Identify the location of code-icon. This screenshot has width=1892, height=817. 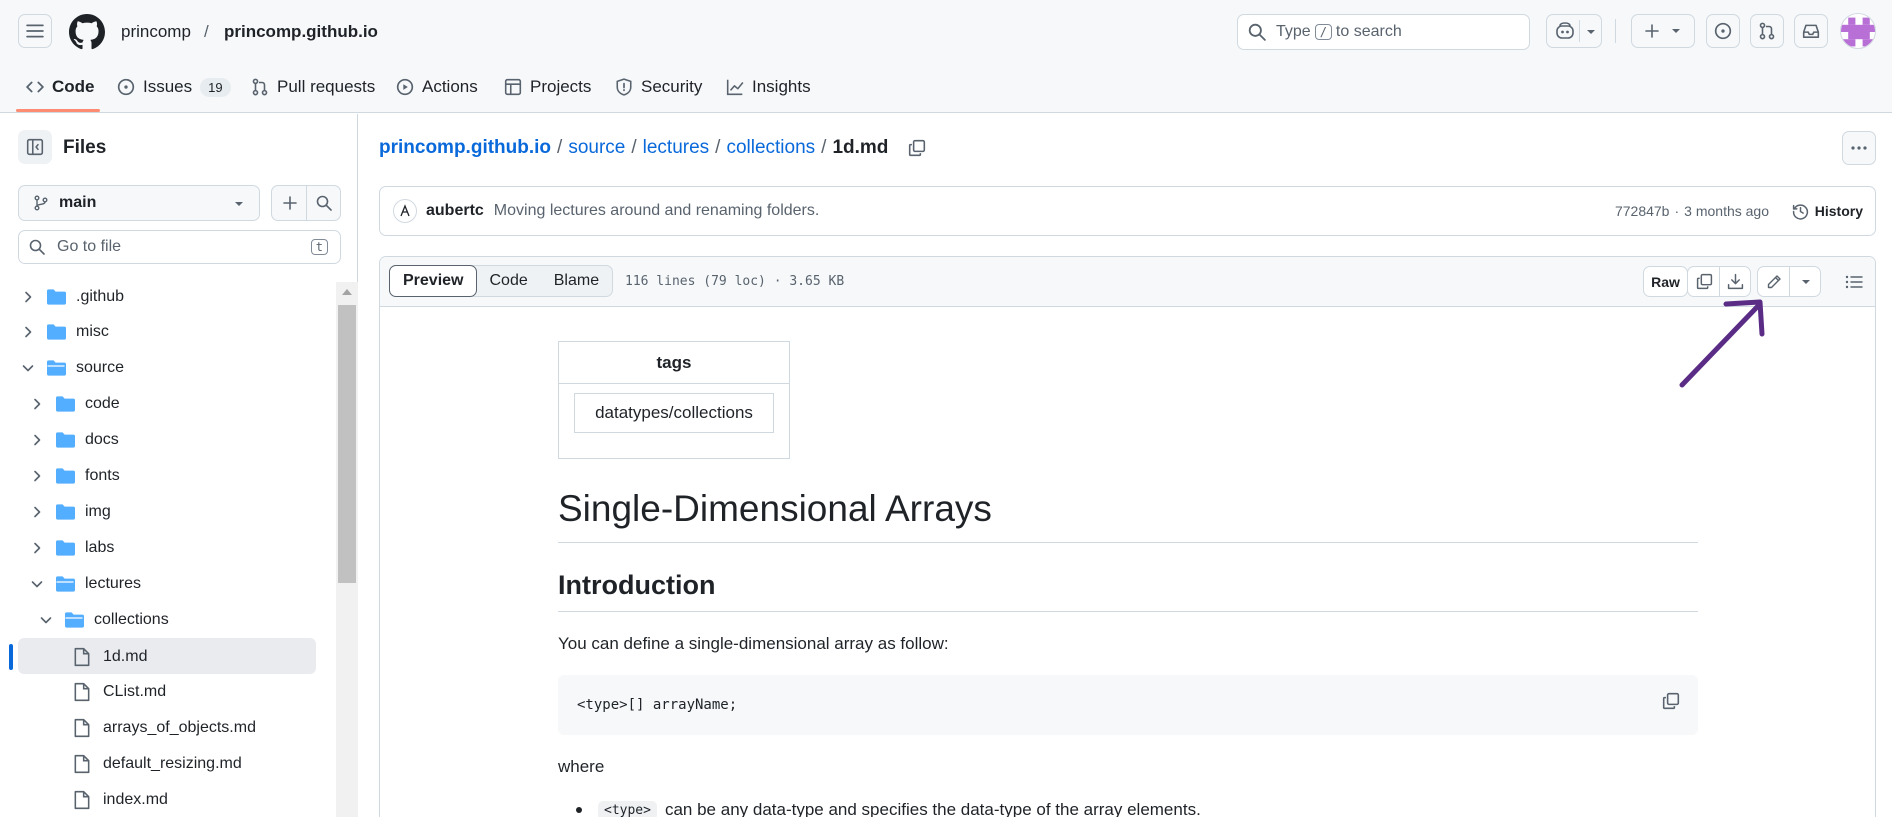
(35, 87).